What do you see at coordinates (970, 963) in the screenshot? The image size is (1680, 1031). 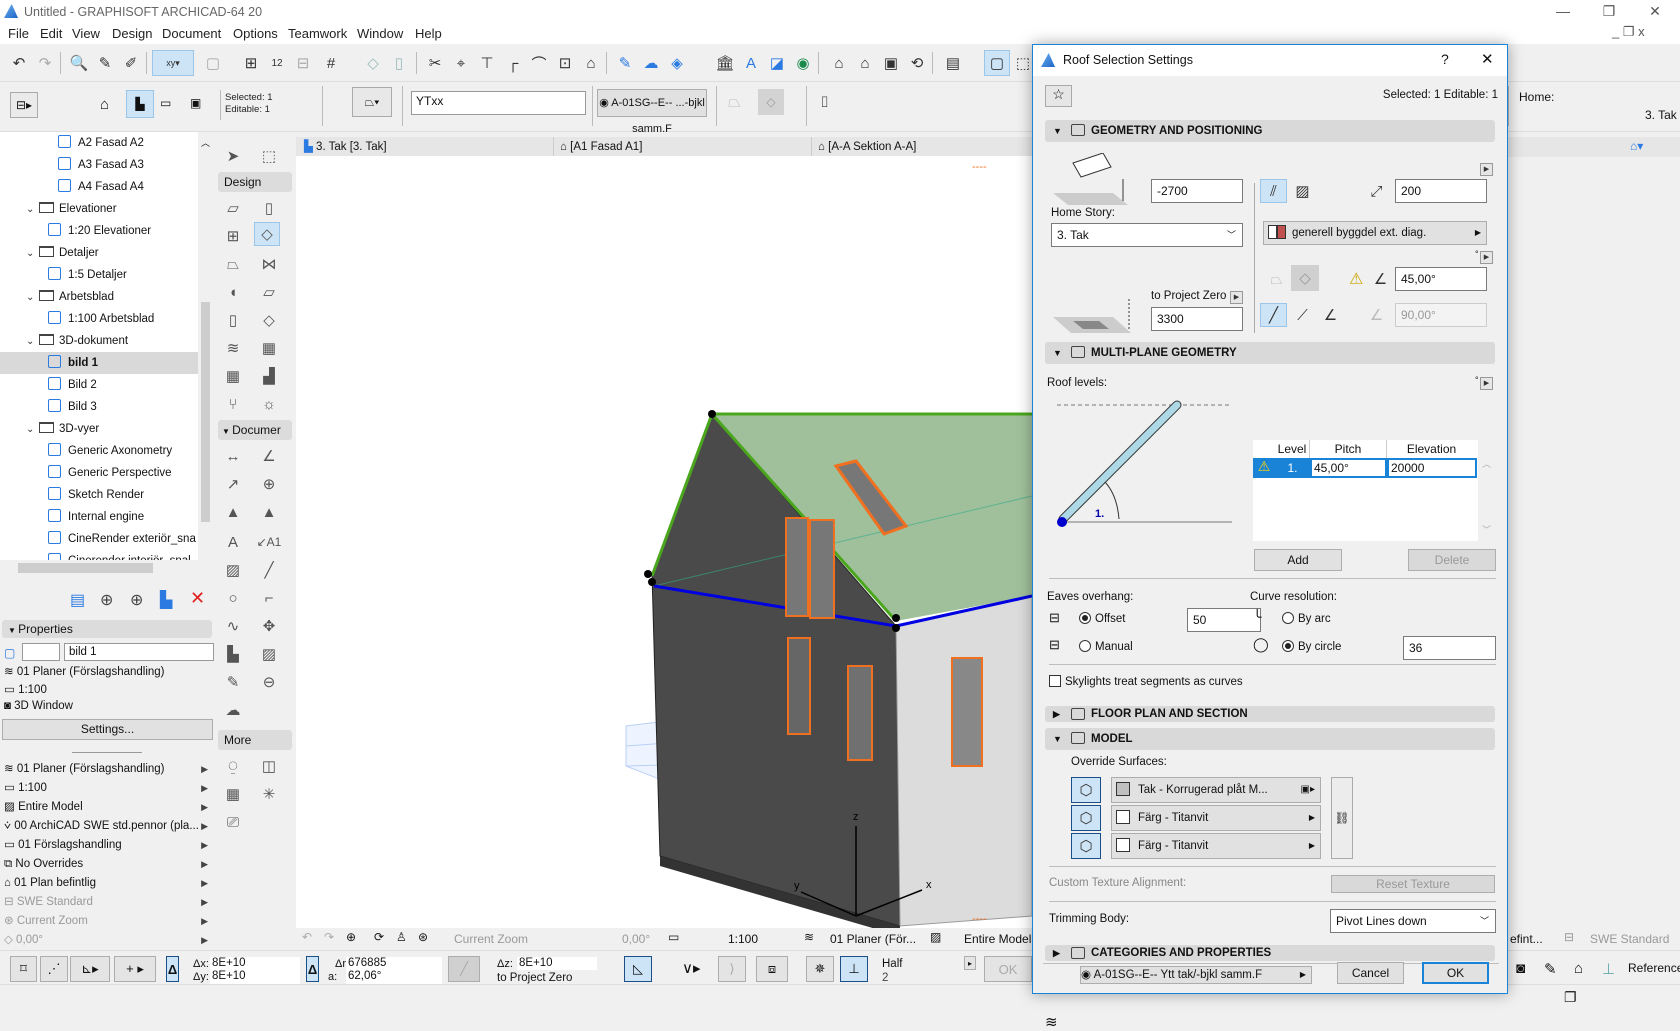 I see `snap-options-icon: ▸` at bounding box center [970, 963].